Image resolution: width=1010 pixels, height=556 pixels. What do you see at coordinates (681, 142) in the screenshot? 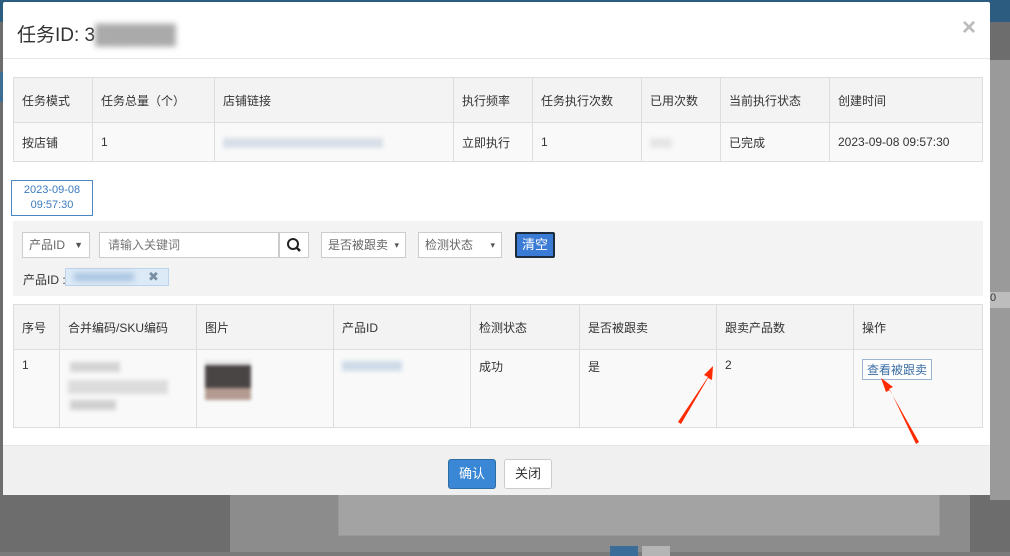
I see `used-count-cell` at bounding box center [681, 142].